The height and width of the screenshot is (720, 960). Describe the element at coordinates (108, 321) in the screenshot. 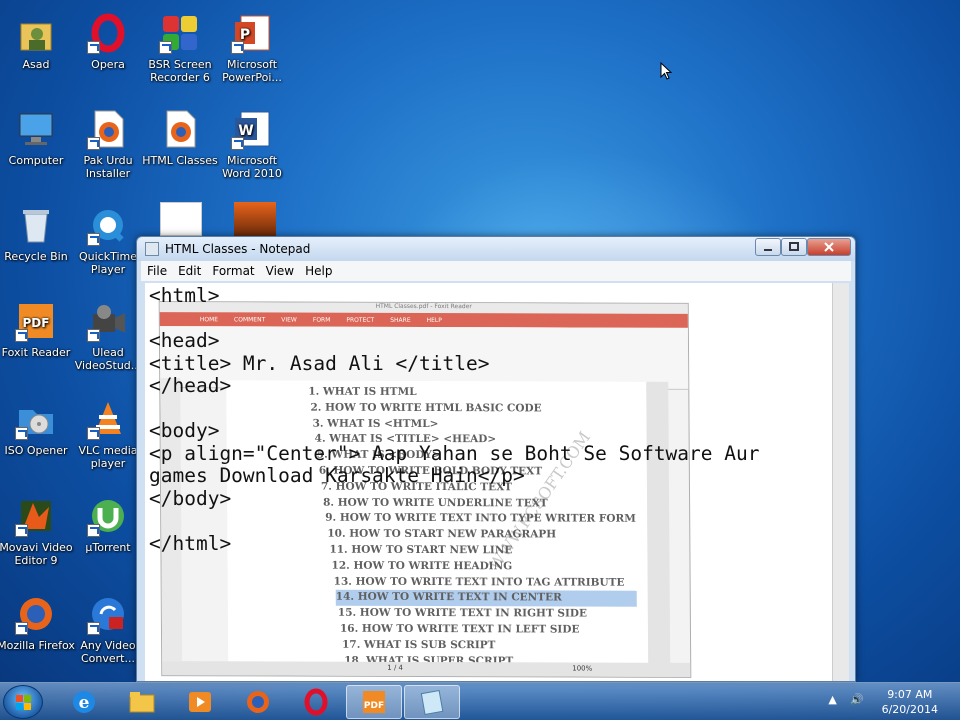

I see `ulead-icon` at that location.